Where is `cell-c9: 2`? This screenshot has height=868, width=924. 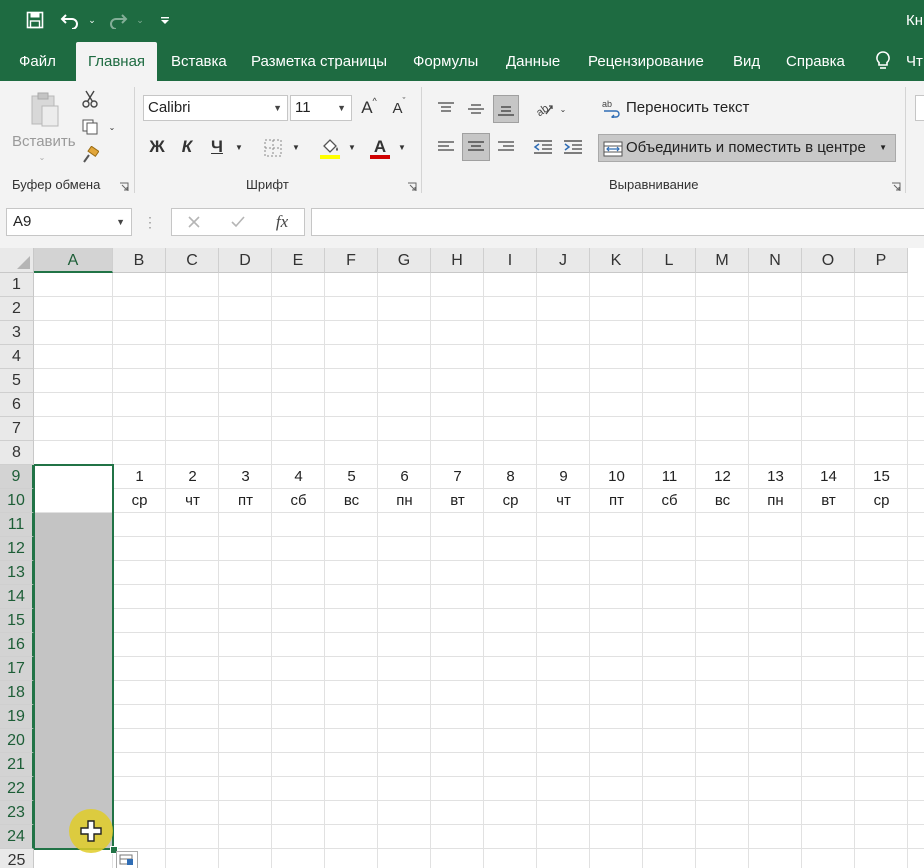
cell-c9: 2 is located at coordinates (192, 477).